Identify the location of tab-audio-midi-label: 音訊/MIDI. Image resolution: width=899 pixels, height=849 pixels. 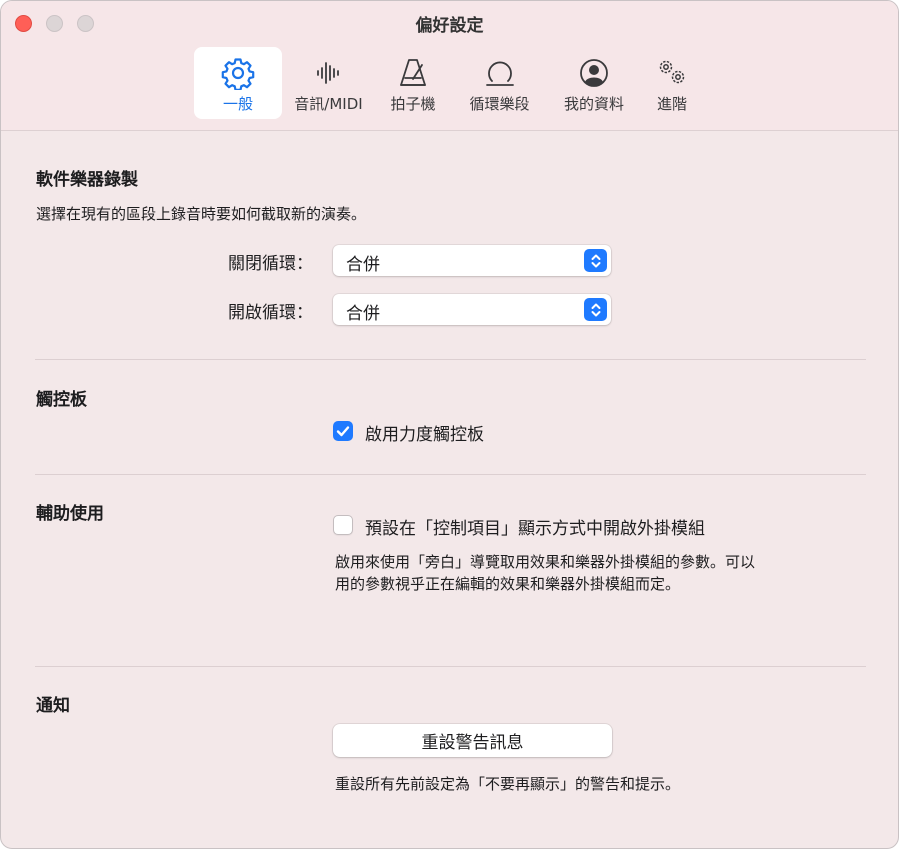
(328, 104).